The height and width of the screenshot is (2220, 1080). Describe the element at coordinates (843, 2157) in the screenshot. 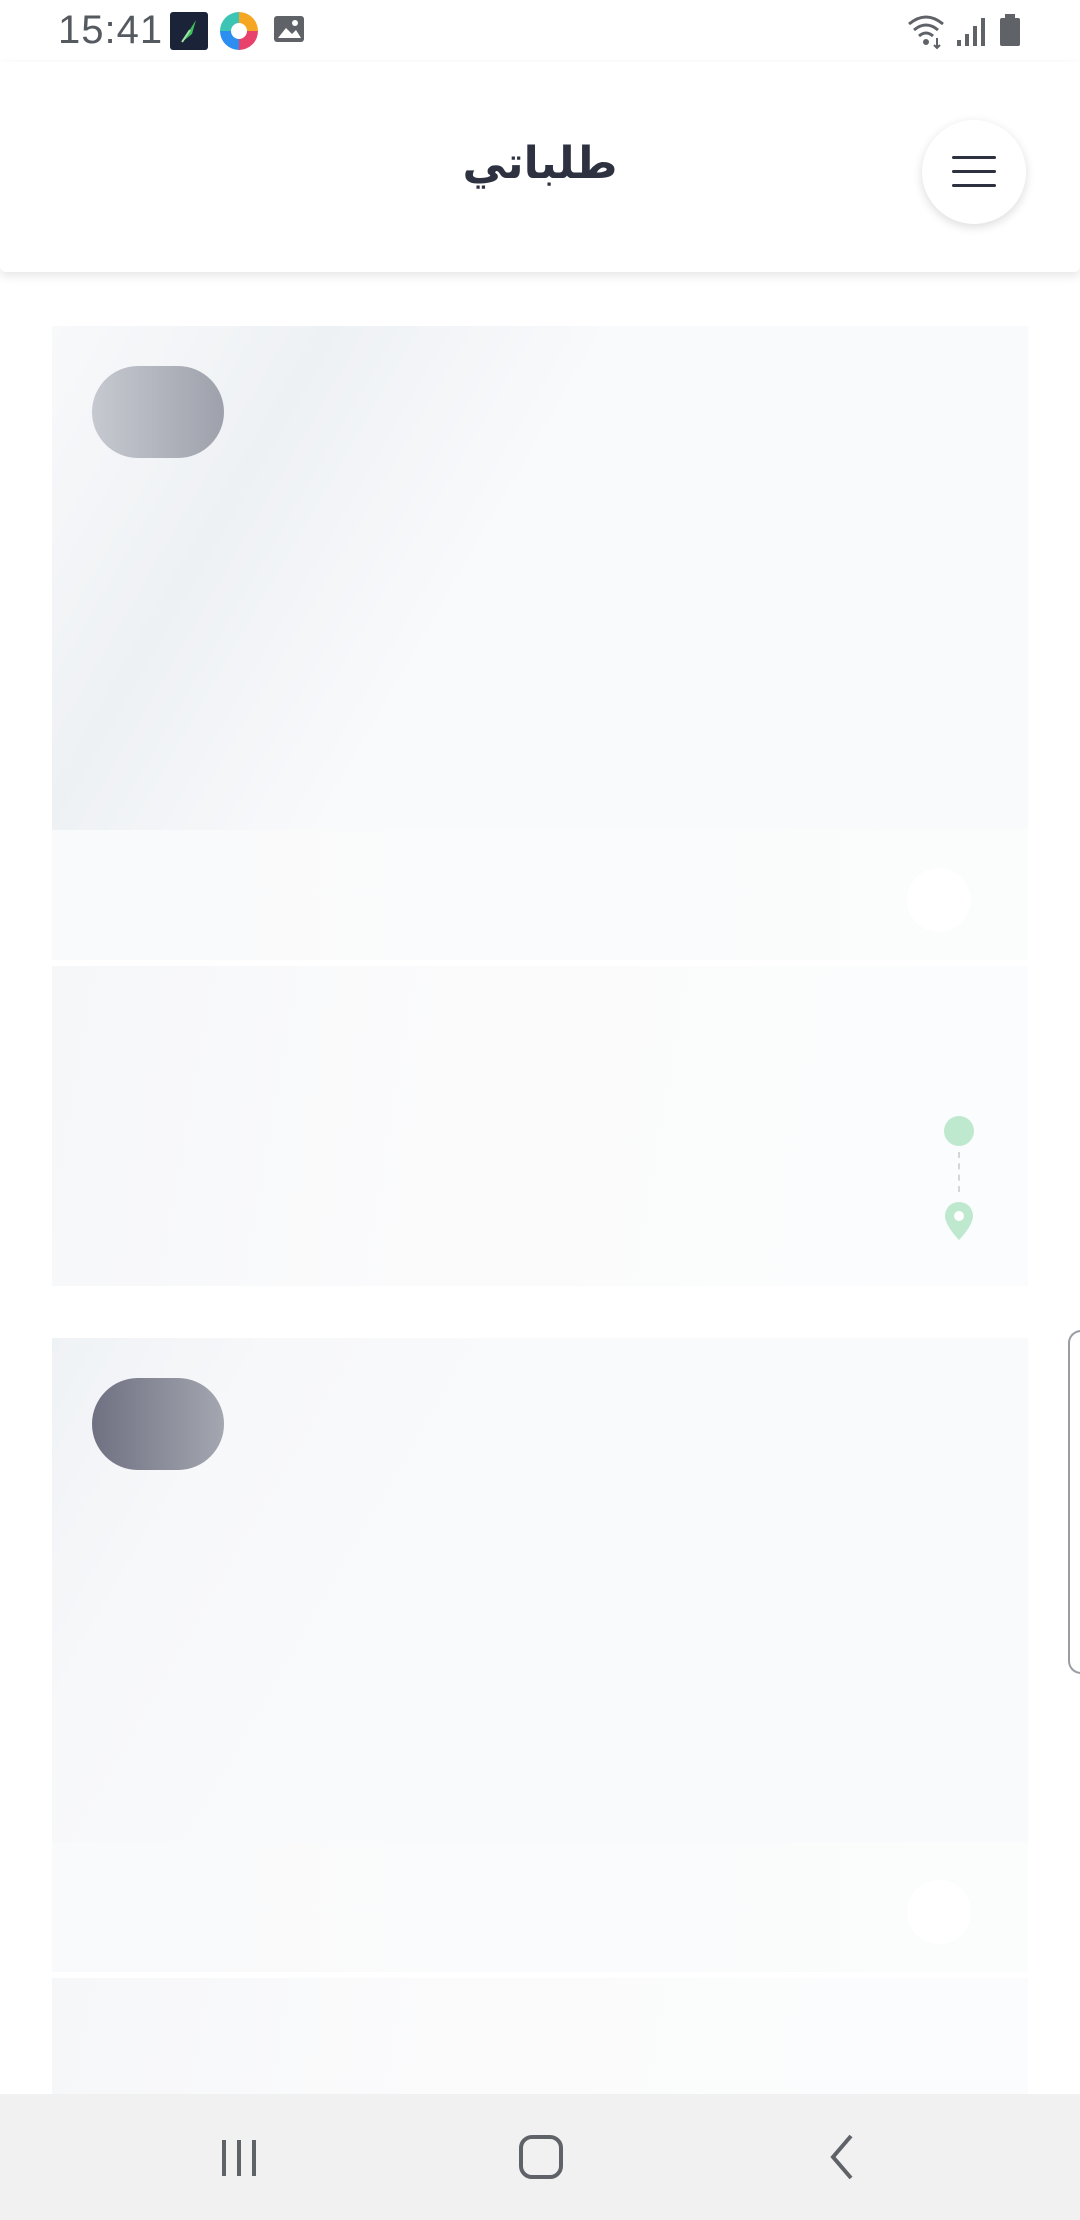

I see `back-icon` at that location.